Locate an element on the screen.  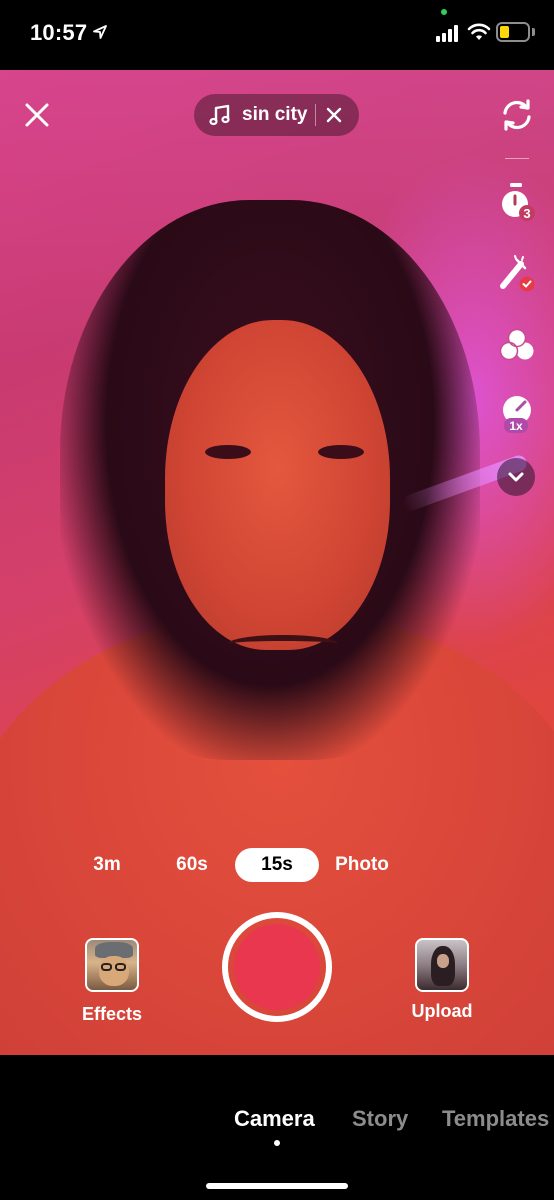
beautify-button is located at coordinates (517, 274).